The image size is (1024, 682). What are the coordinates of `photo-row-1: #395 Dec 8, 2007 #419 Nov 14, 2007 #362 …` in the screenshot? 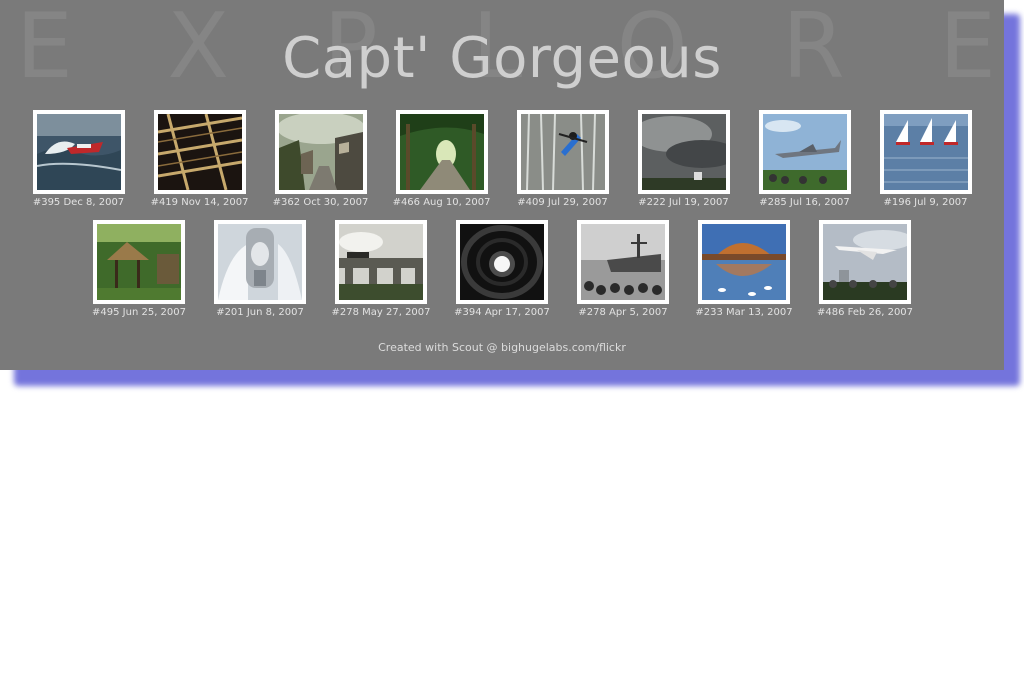 It's located at (502, 159).